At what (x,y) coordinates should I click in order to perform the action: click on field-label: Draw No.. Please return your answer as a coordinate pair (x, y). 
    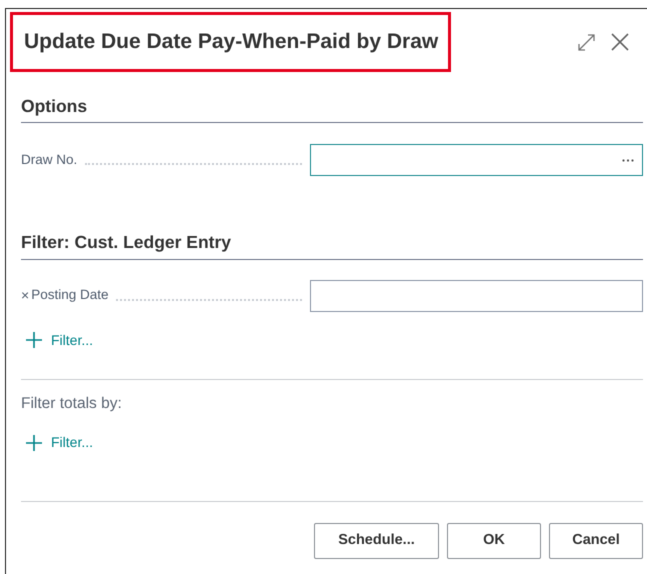
    Looking at the image, I should click on (49, 160).